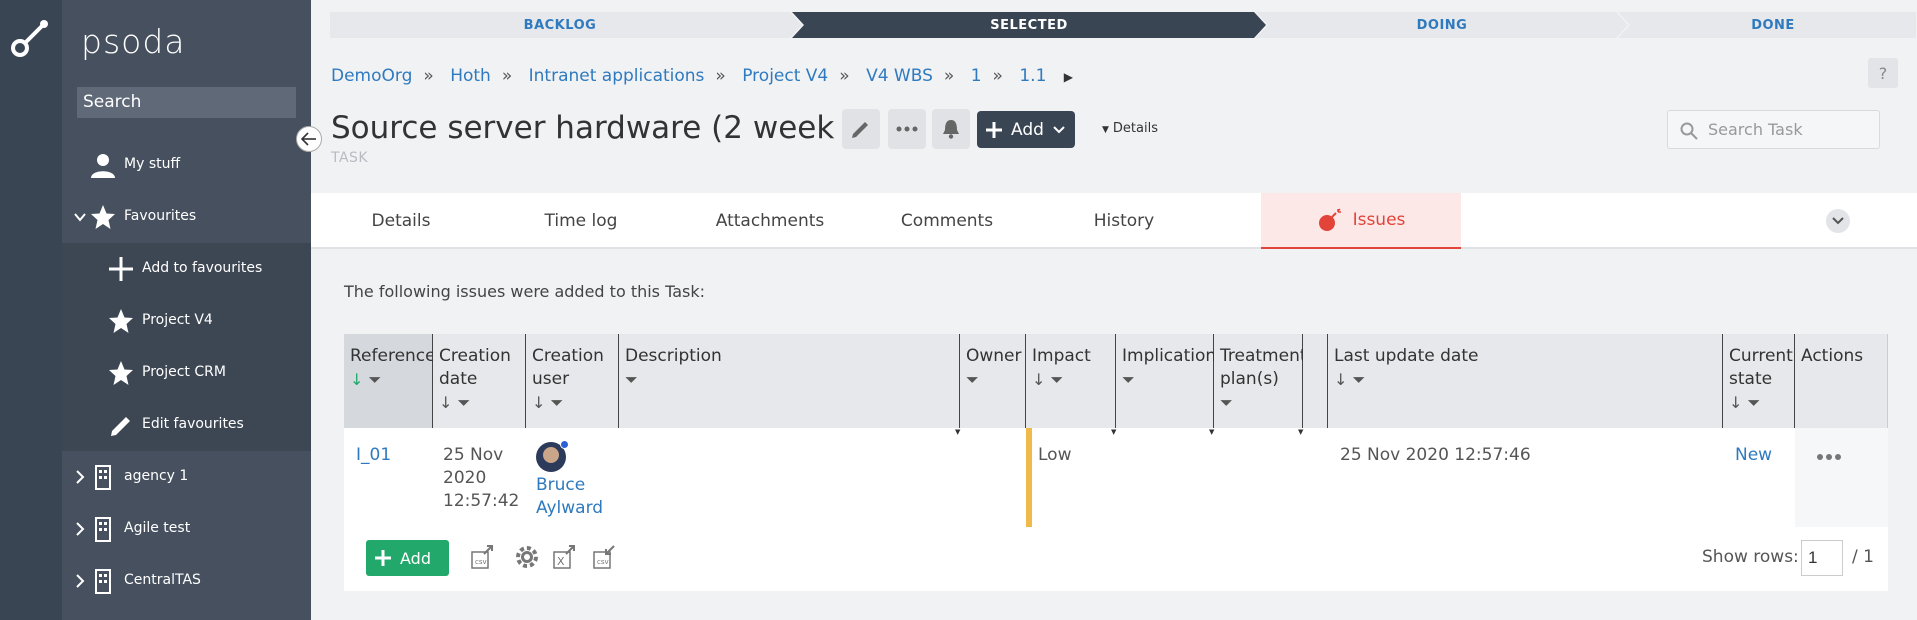  Describe the element at coordinates (1116, 559) in the screenshot. I see `table-footer: Add csv X csv Show rows: / 1` at that location.